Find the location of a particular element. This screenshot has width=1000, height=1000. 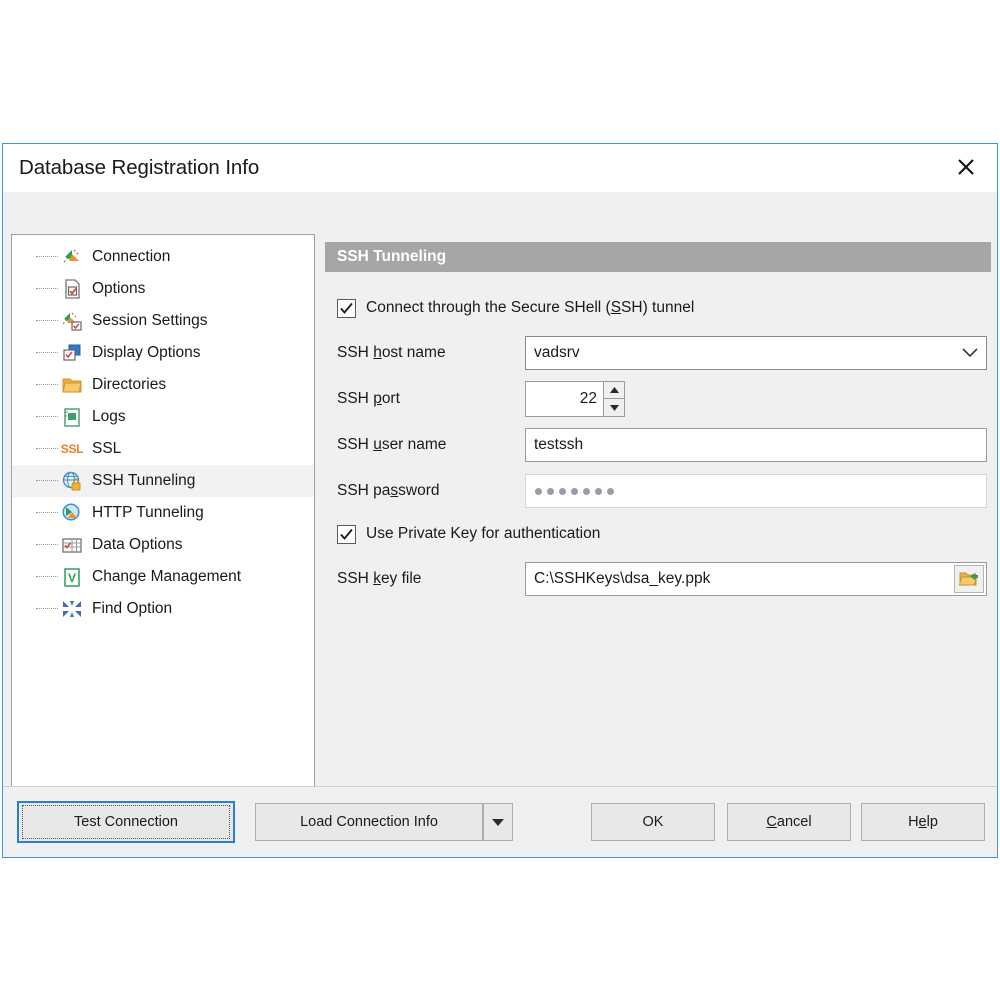

ok-button: OK is located at coordinates (653, 822).